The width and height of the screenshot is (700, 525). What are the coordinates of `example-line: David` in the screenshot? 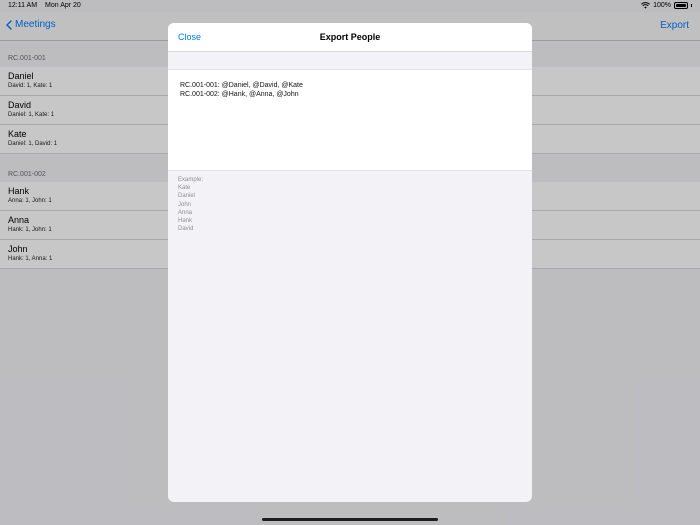 It's located at (186, 229).